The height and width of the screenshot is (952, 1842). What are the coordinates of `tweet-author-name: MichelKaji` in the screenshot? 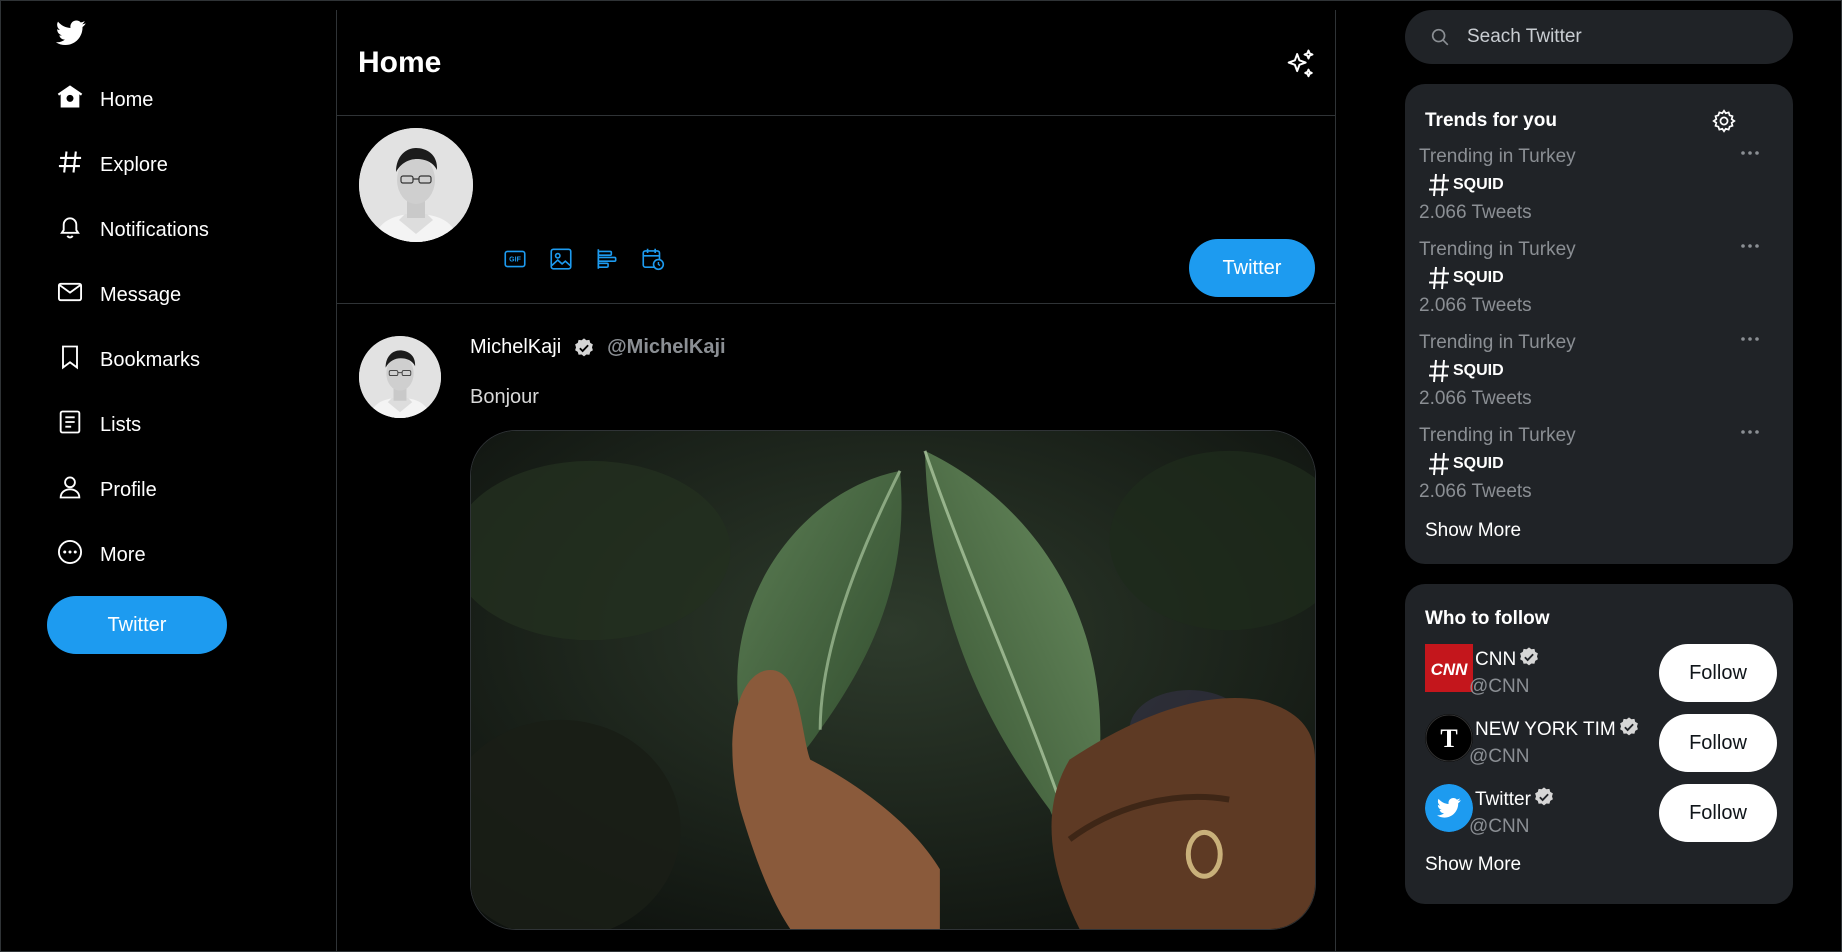 It's located at (515, 347).